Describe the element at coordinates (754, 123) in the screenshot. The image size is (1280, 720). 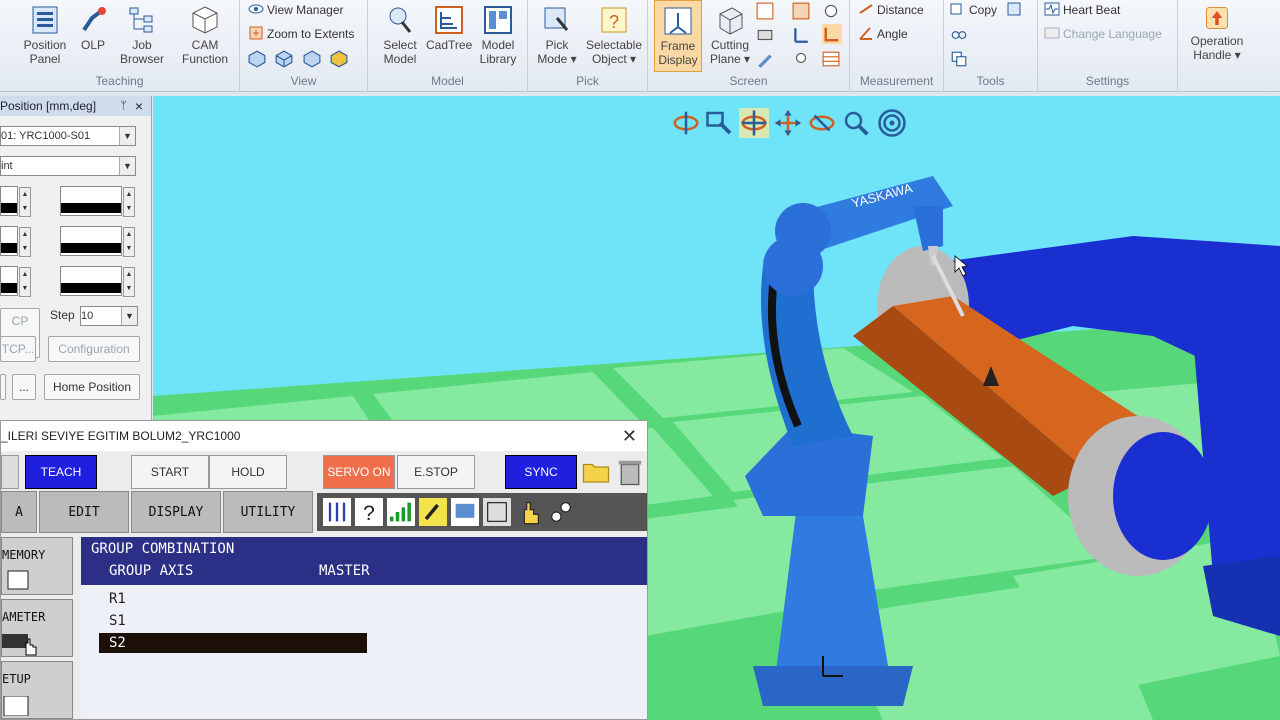
I see `orbit-icon` at that location.